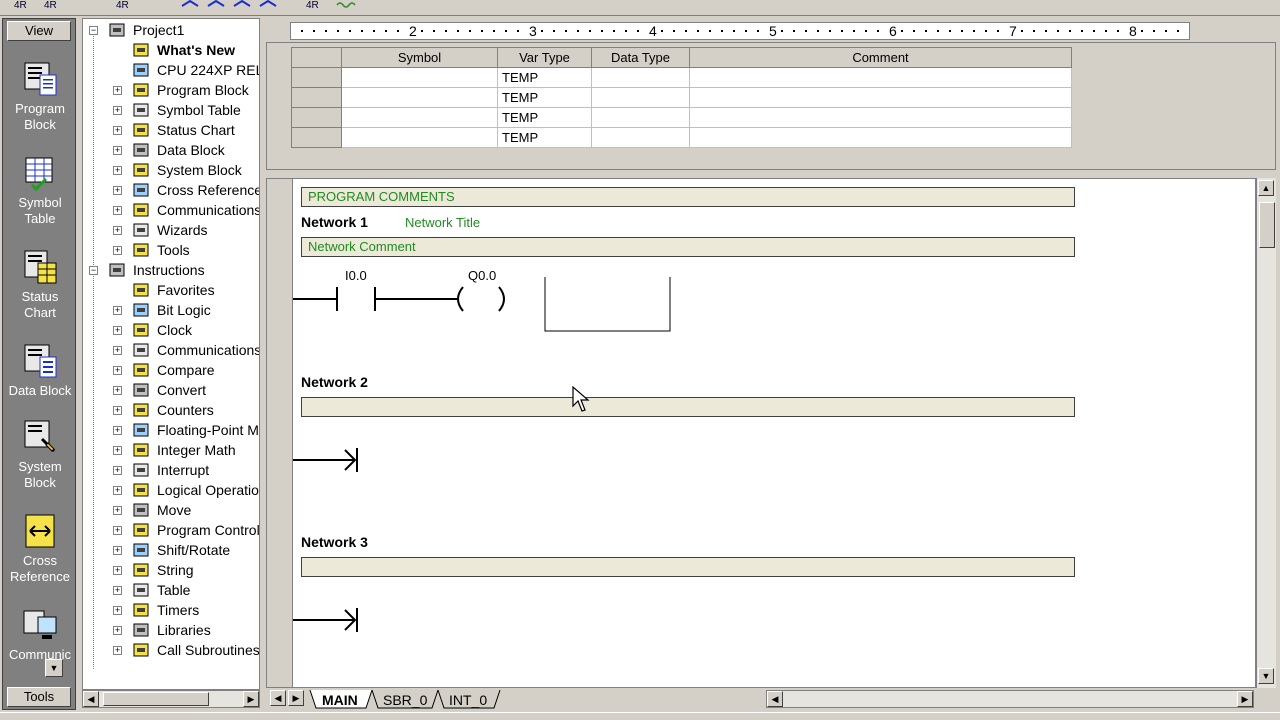  I want to click on nav-item-system-block: System Block, so click(40, 455).